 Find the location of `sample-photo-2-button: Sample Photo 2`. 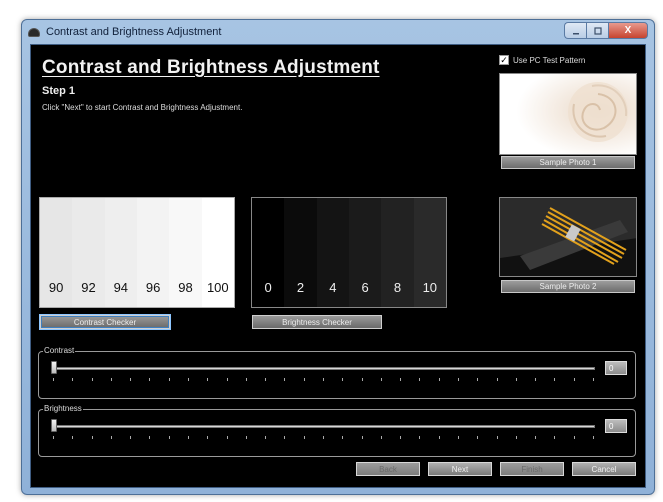

sample-photo-2-button: Sample Photo 2 is located at coordinates (568, 286).